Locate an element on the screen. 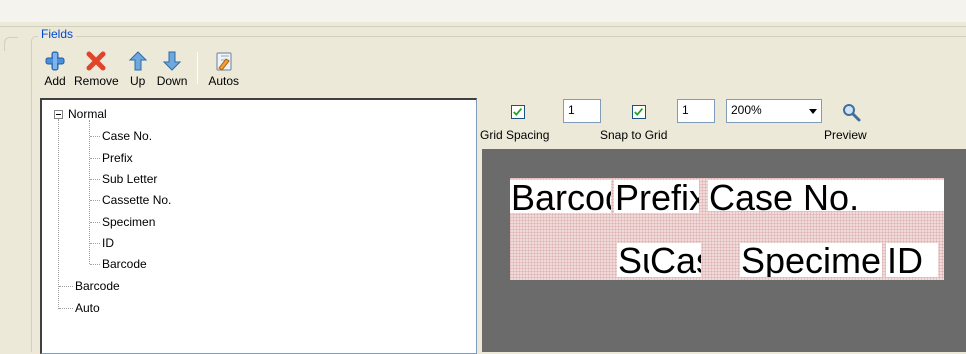 This screenshot has height=354, width=966. tree-item-id: ID is located at coordinates (108, 243).